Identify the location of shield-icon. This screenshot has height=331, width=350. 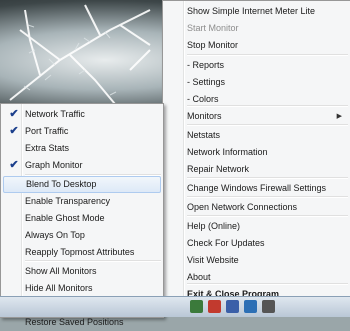
(214, 306).